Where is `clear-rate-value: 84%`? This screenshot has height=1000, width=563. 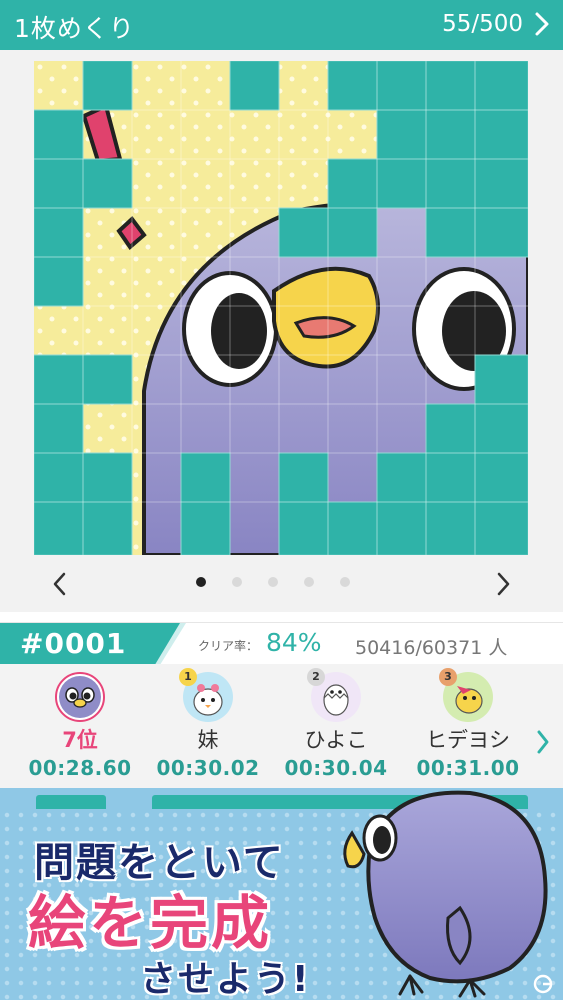
clear-rate-value: 84% is located at coordinates (294, 642).